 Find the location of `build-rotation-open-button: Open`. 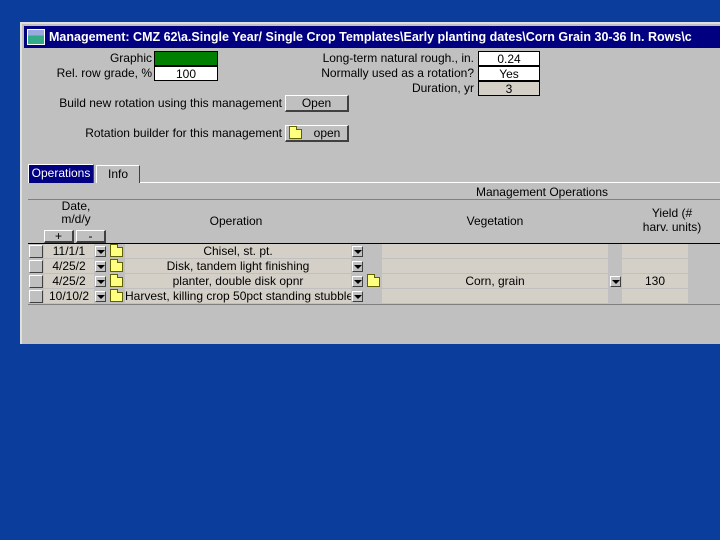

build-rotation-open-button: Open is located at coordinates (317, 103).